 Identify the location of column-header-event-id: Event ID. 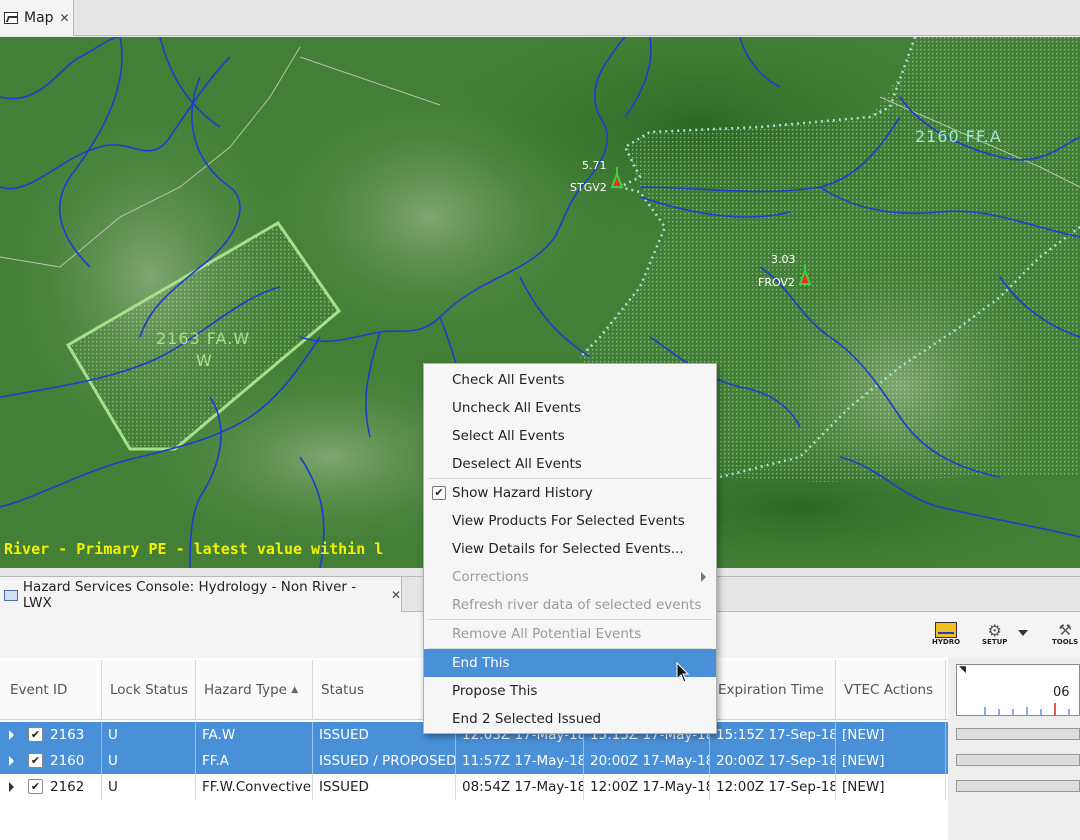
(52, 690).